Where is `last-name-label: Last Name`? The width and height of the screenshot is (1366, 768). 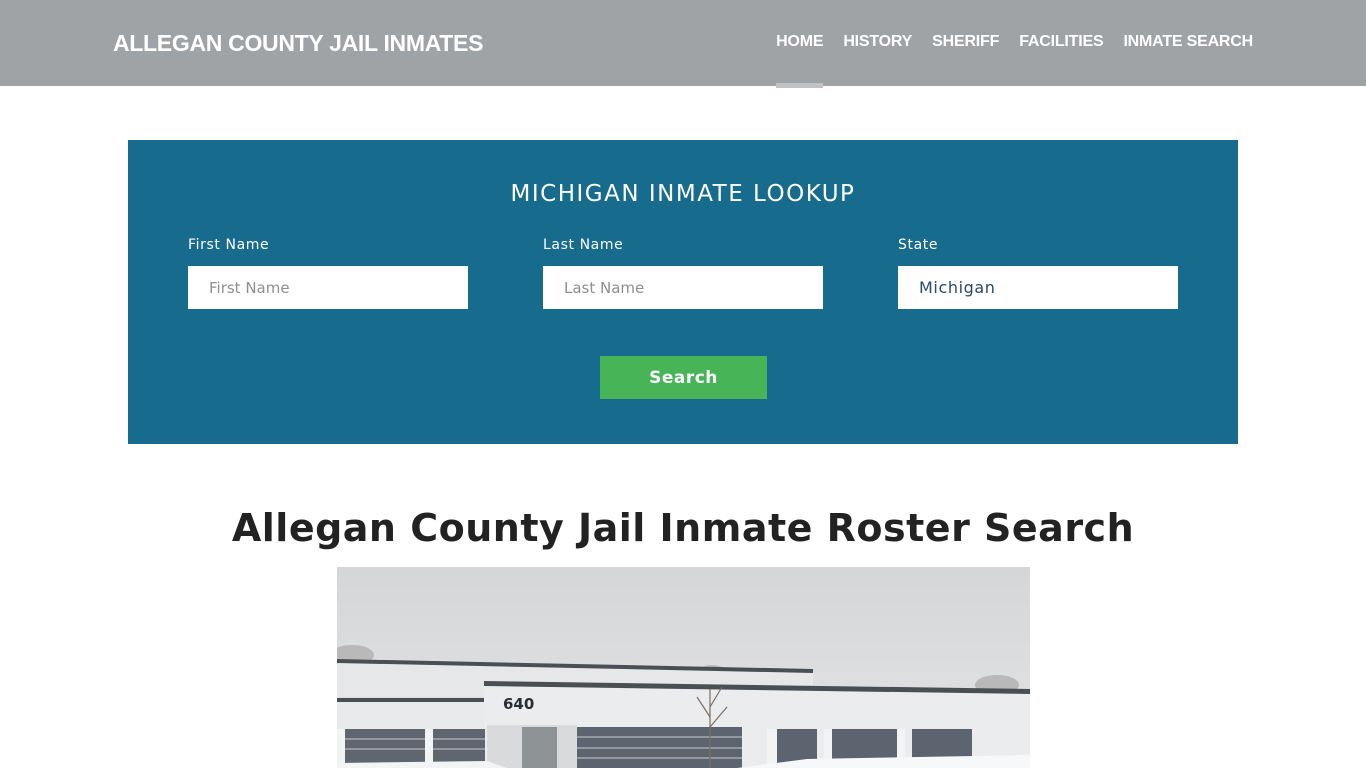 last-name-label: Last Name is located at coordinates (583, 245).